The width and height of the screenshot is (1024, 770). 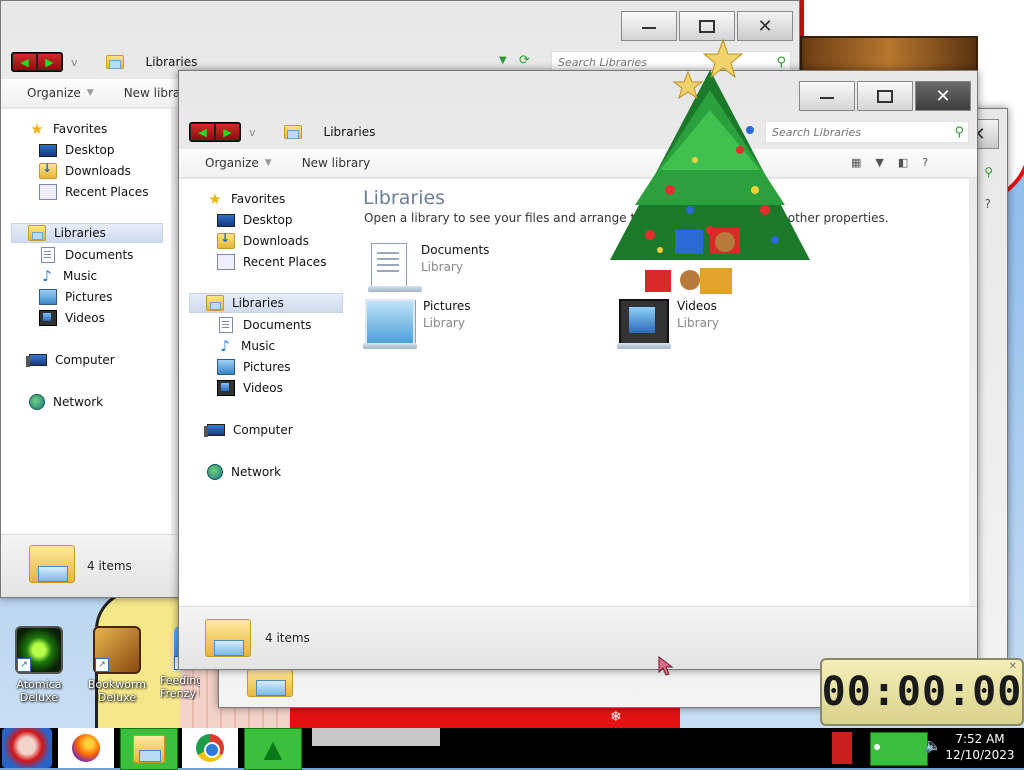 What do you see at coordinates (39, 650) in the screenshot?
I see `atomica-icon: ↗` at bounding box center [39, 650].